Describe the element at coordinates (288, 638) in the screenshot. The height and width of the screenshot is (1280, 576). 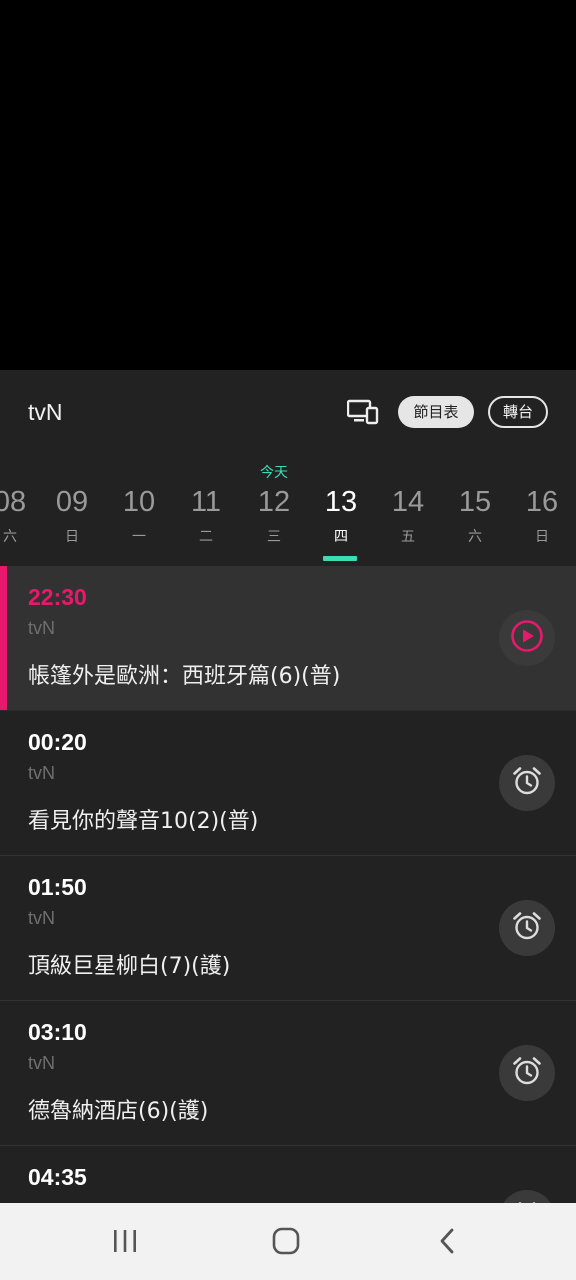
I see `program-row-live: 22:30 tvN 帳篷外是歐洲：西班牙篇(6)(普)` at that location.